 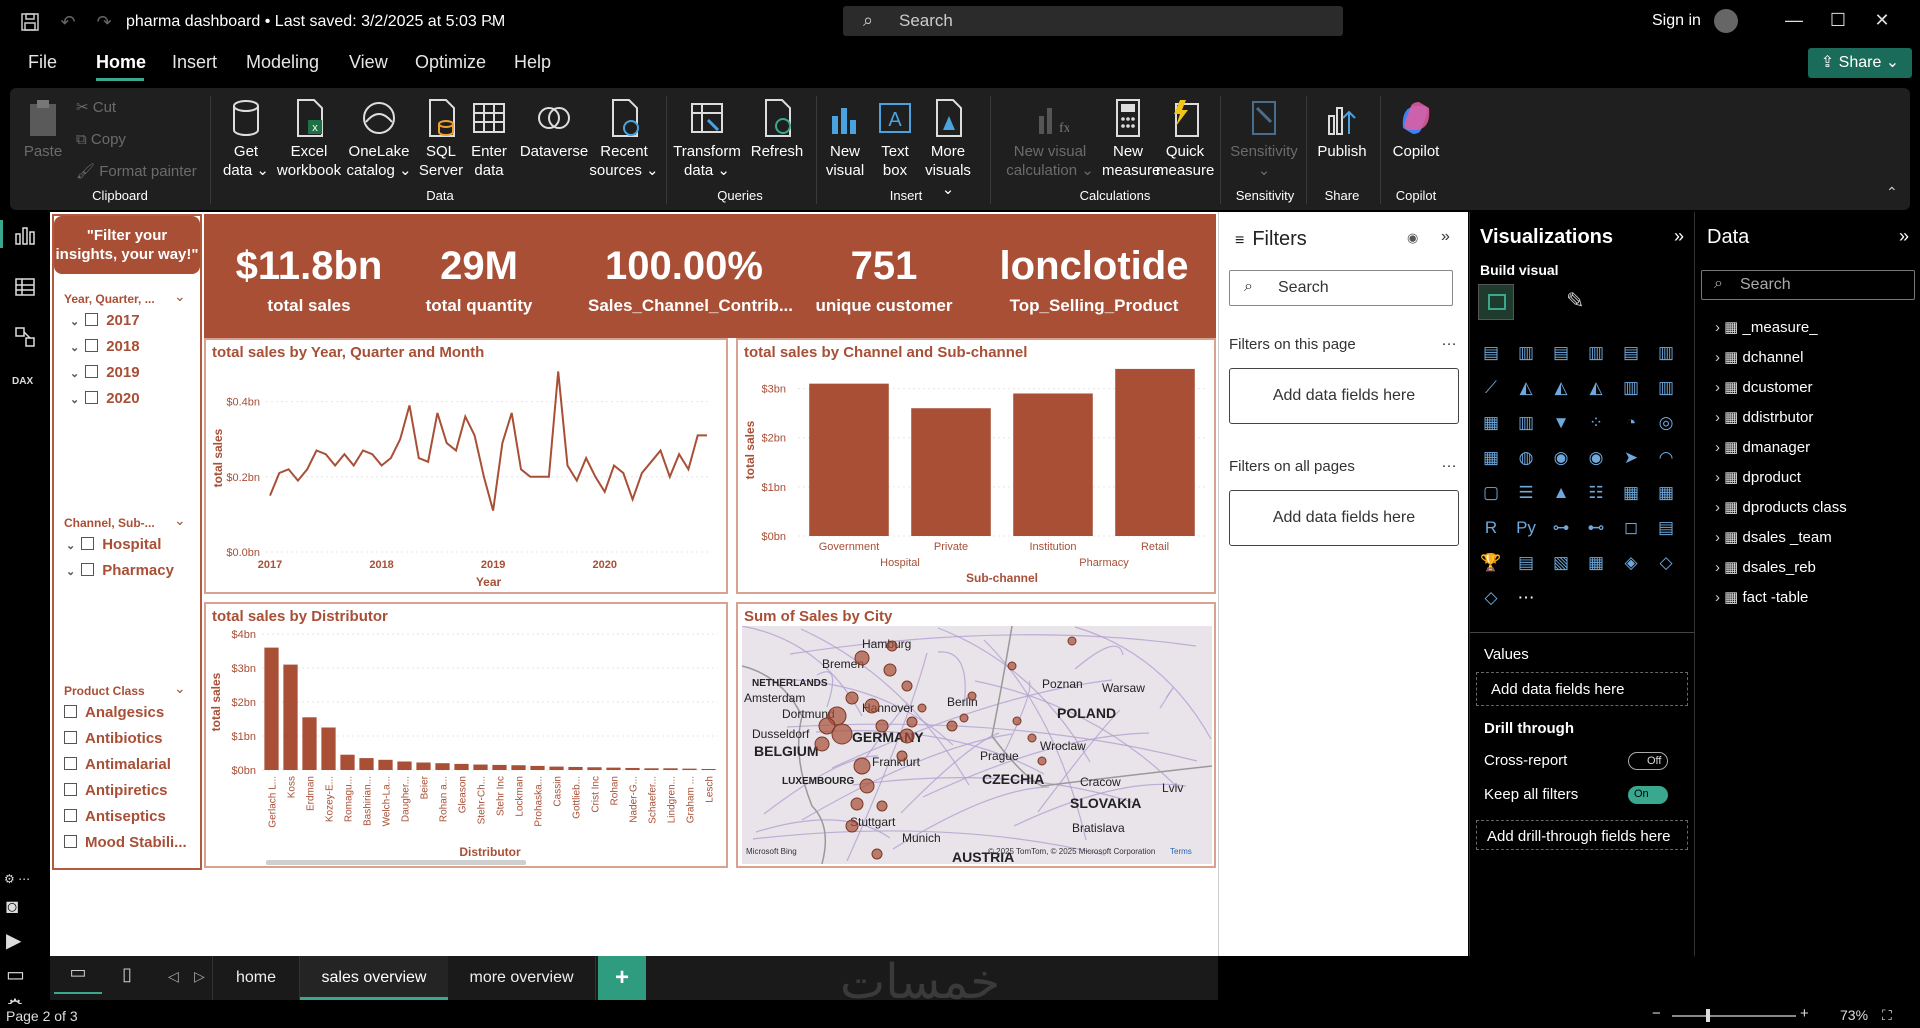 I want to click on camera-icon: ◙, so click(x=12, y=907).